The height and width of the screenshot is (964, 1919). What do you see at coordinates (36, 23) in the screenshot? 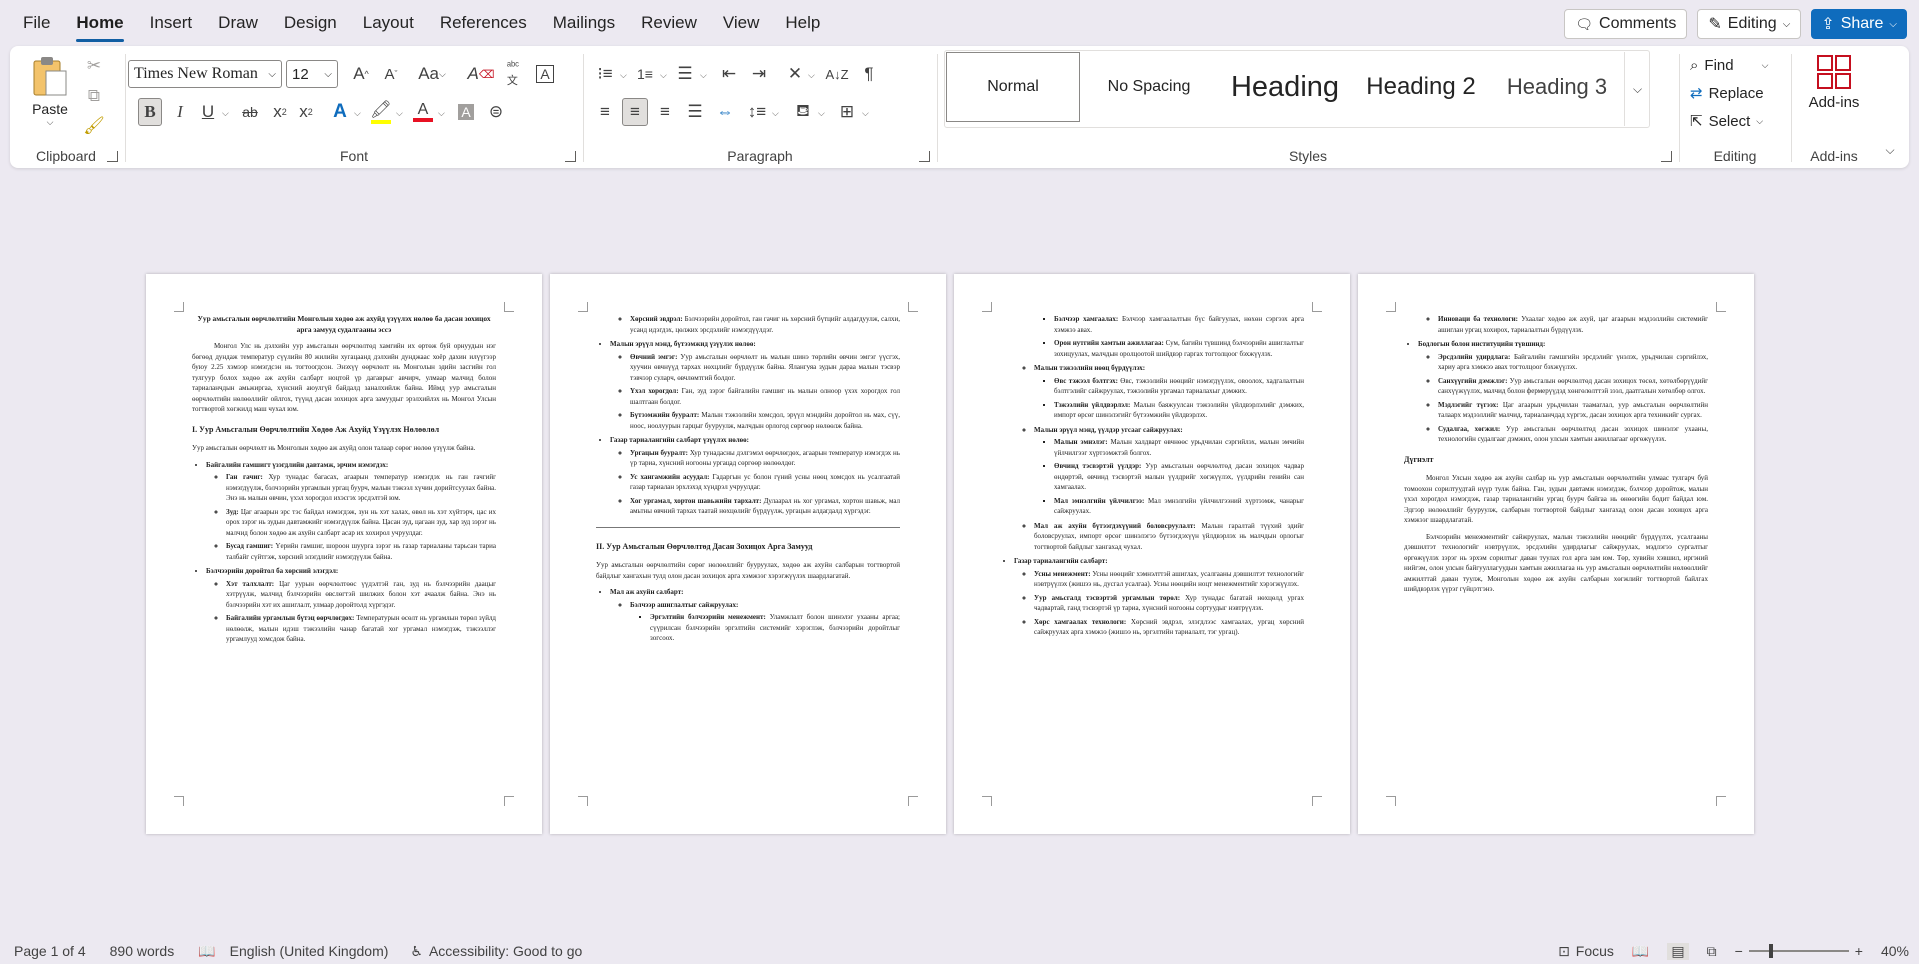
I see `tab-file: File` at bounding box center [36, 23].